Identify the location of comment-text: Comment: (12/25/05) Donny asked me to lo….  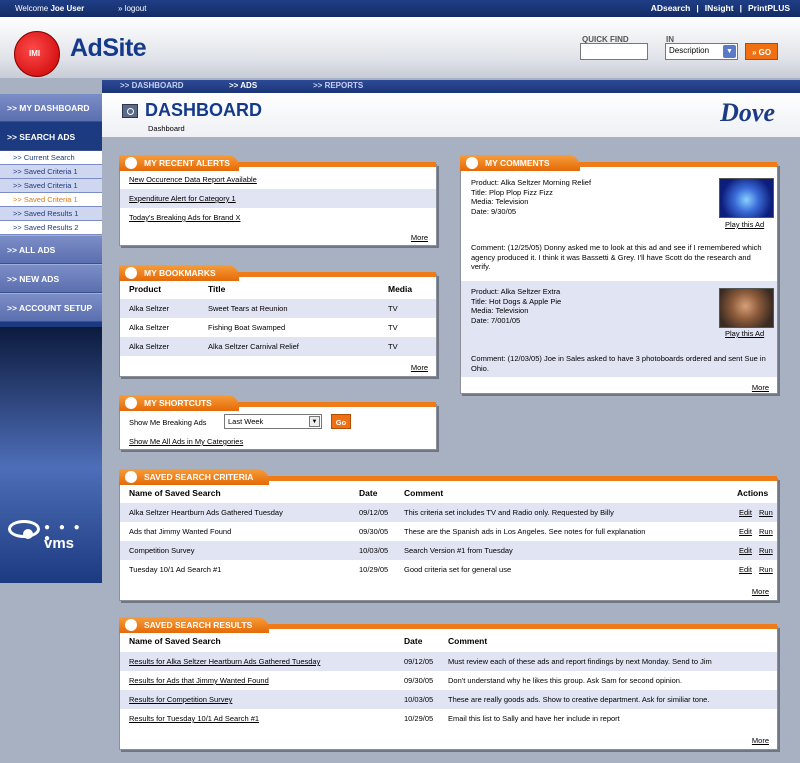
(616, 257).